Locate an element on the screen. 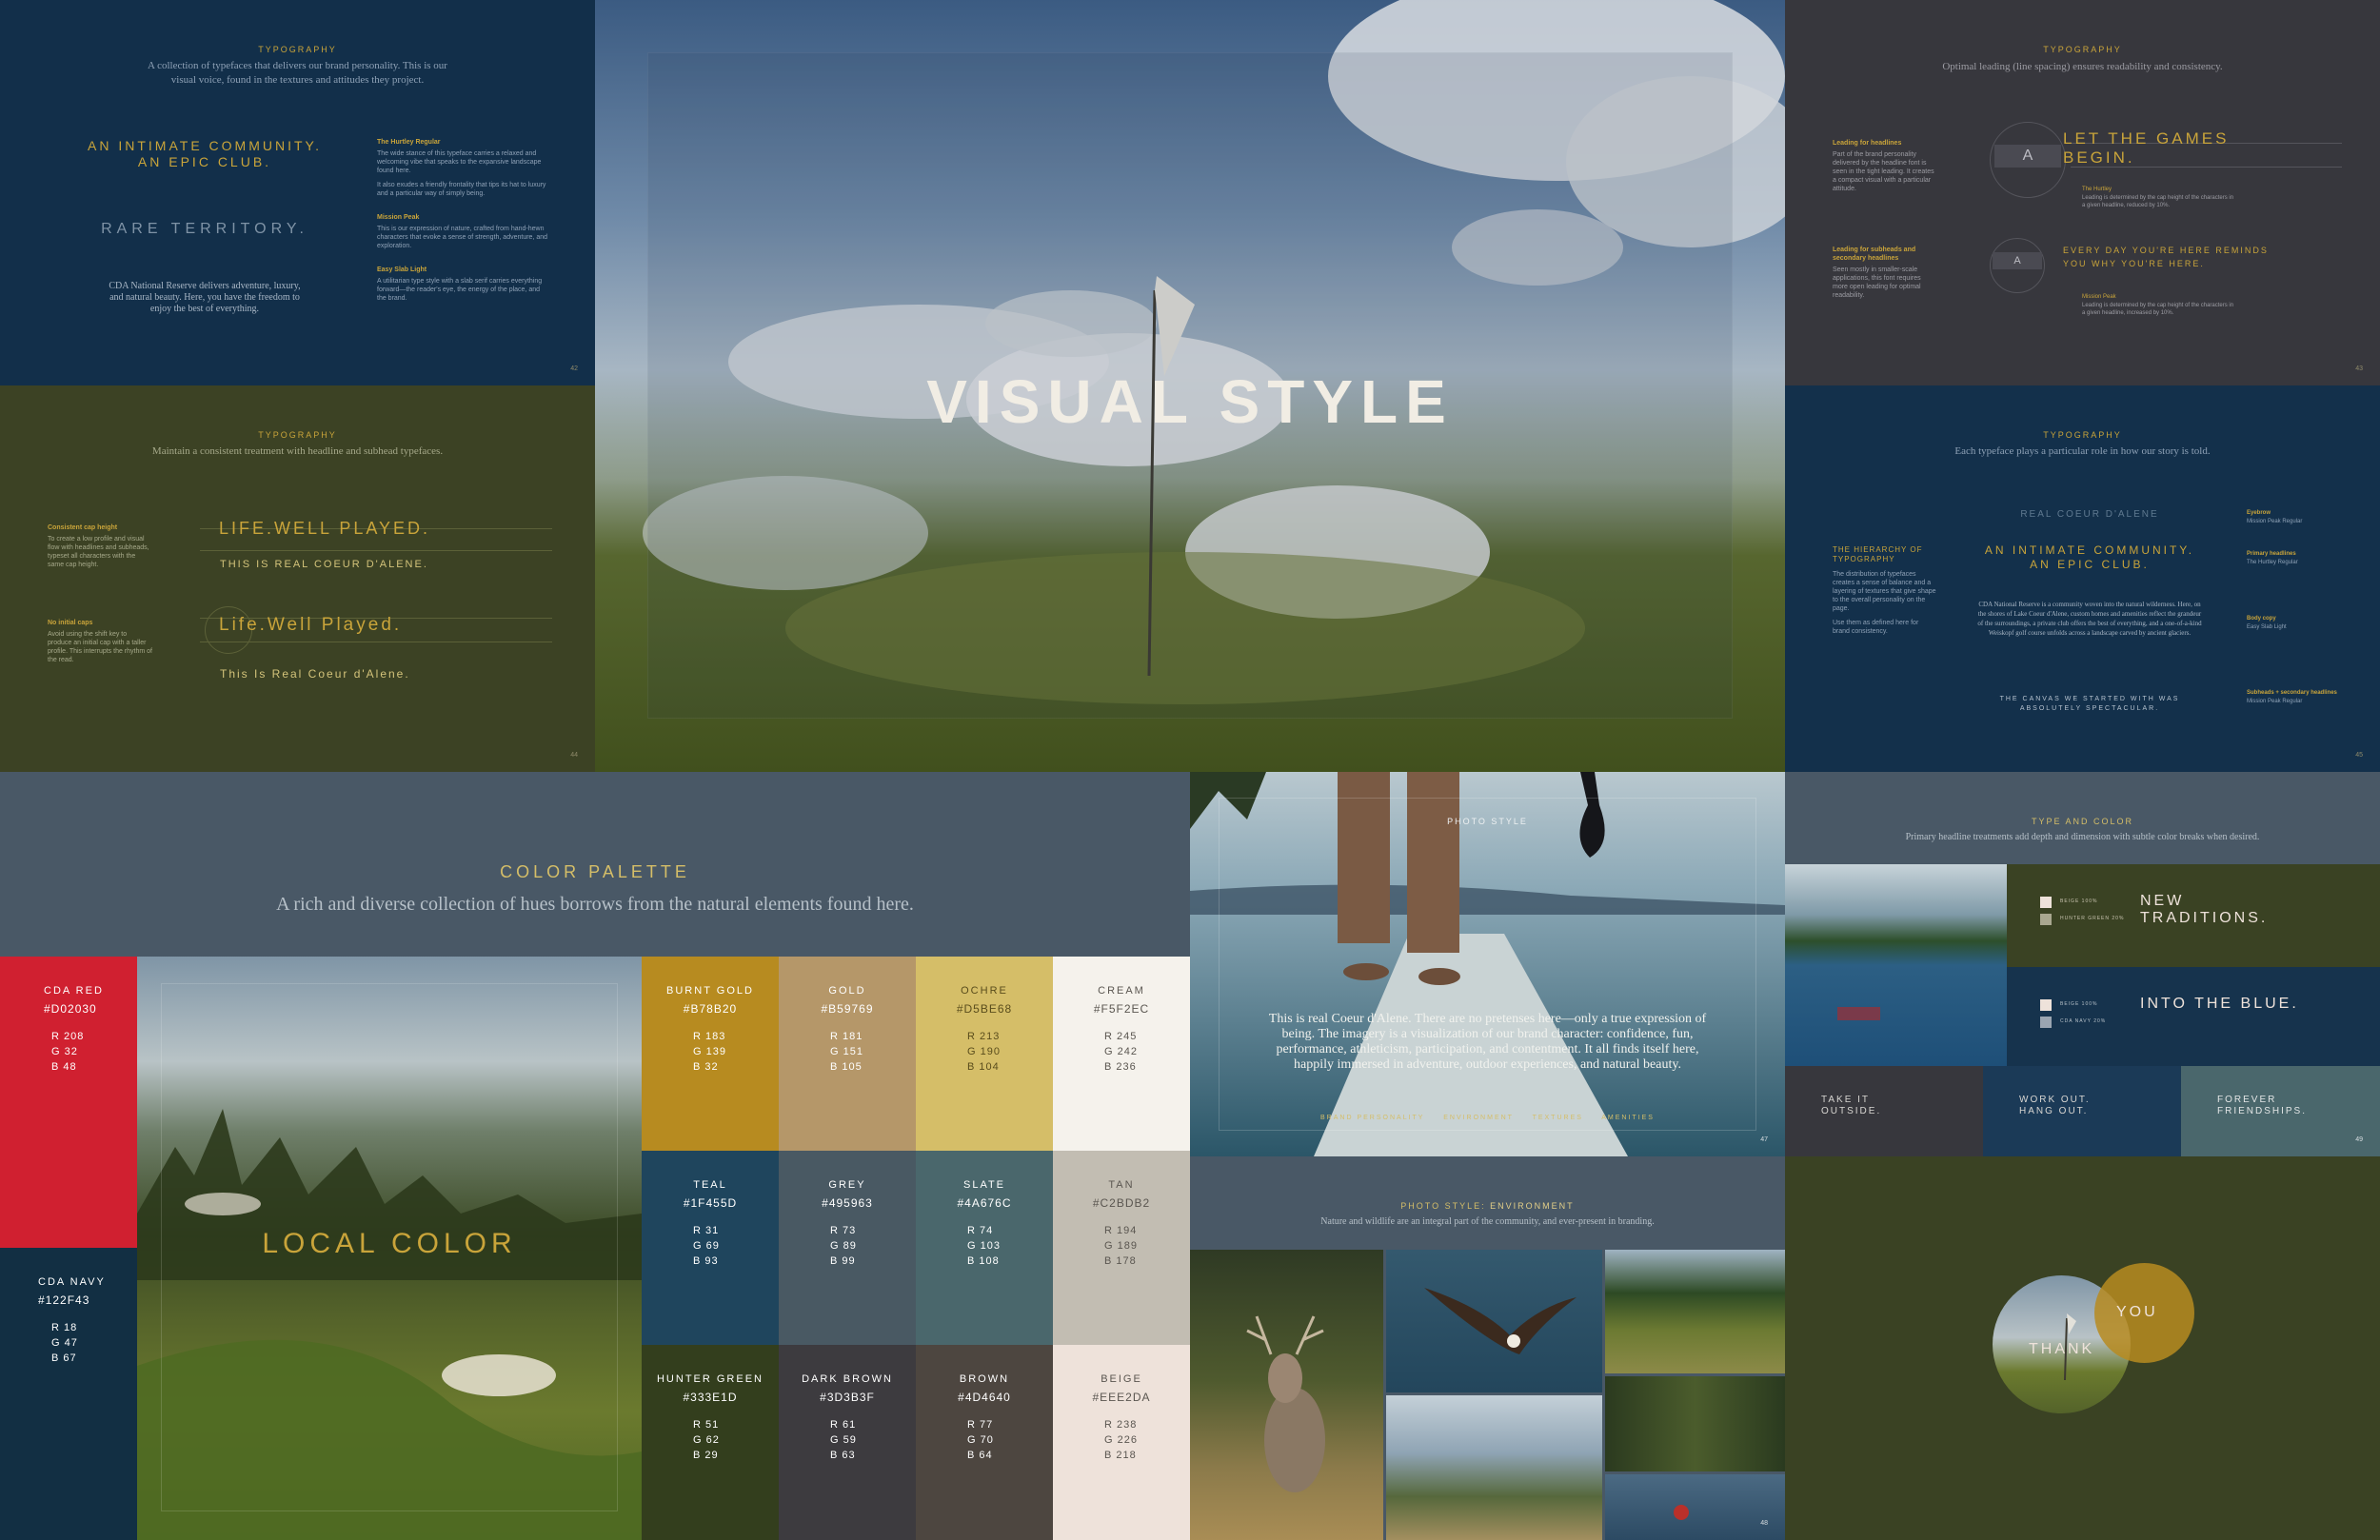 The height and width of the screenshot is (1540, 2380). role-font: The Hurtley Regular is located at coordinates (2272, 562).